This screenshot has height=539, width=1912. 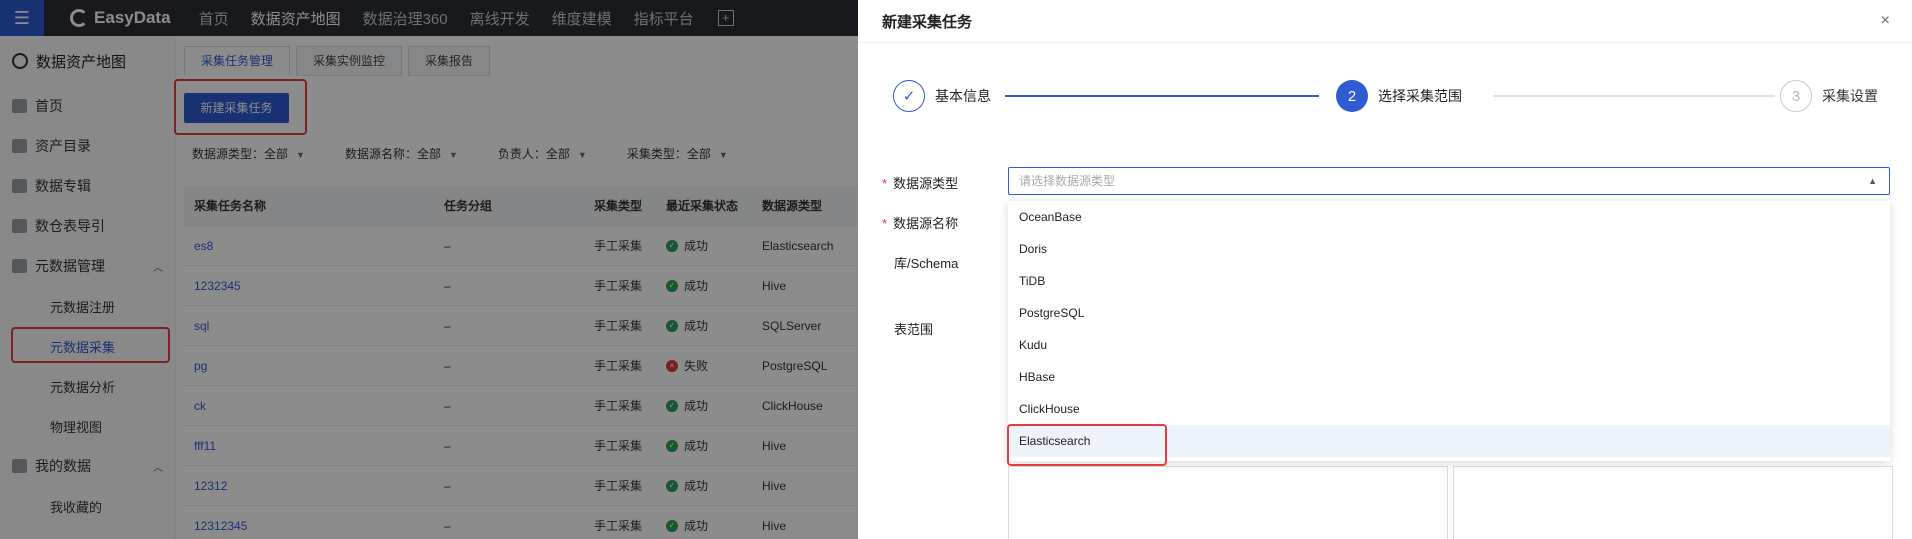 What do you see at coordinates (1885, 21) in the screenshot?
I see `close-icon: ×` at bounding box center [1885, 21].